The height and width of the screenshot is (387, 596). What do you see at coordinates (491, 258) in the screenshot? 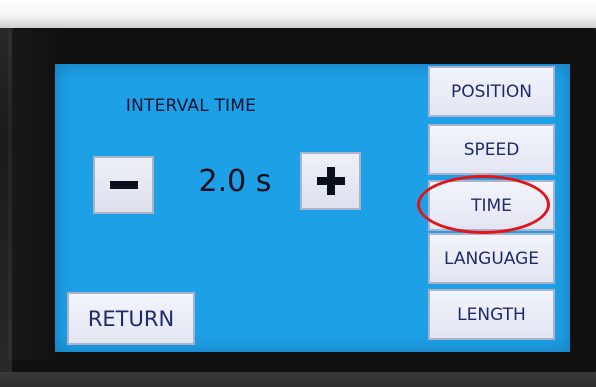
I see `menu-language-button: LANGUAGE` at bounding box center [491, 258].